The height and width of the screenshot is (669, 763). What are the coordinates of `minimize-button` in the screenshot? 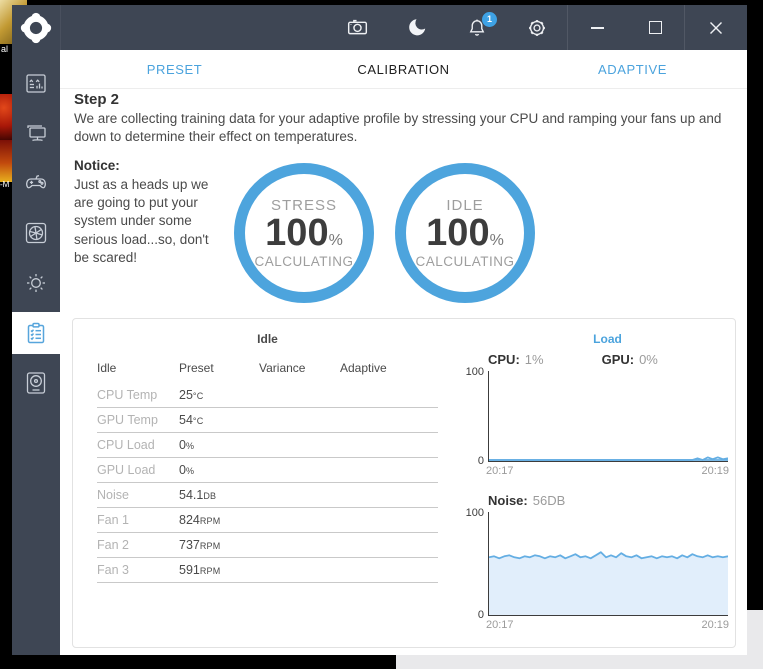 It's located at (597, 27).